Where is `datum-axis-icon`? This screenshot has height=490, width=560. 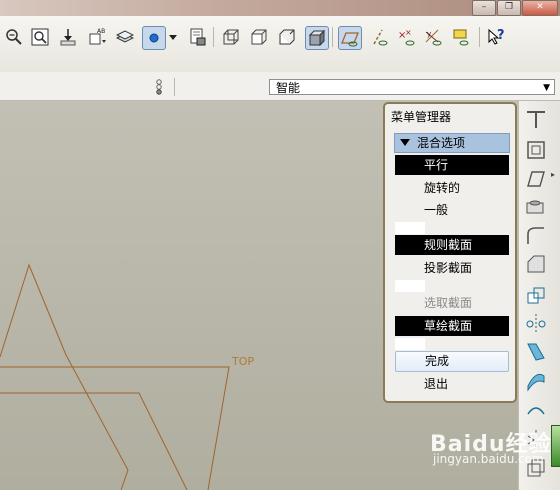
datum-axis-icon is located at coordinates (379, 37).